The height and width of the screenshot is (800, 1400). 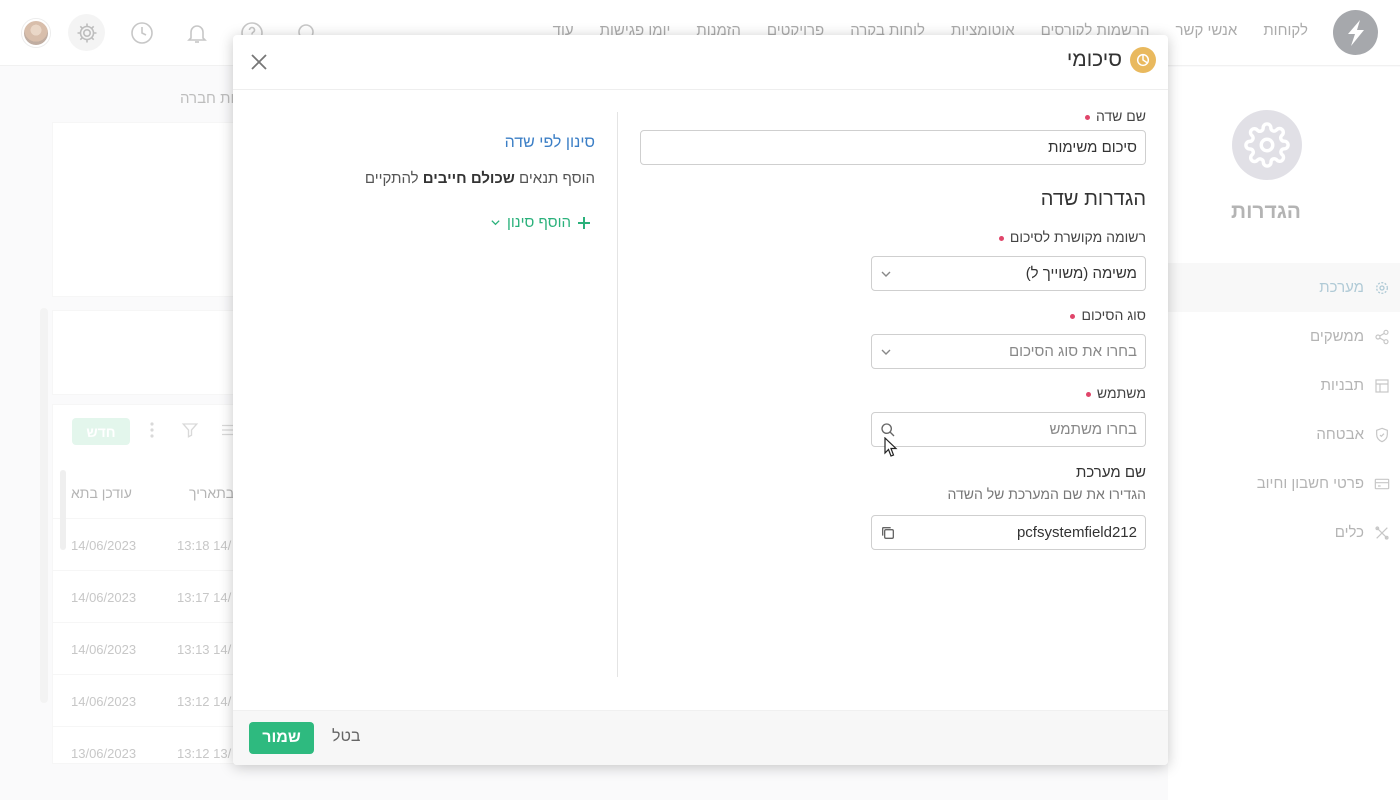 I want to click on related-list-label: רשומה מקושרת לסיכום, so click(x=1072, y=237).